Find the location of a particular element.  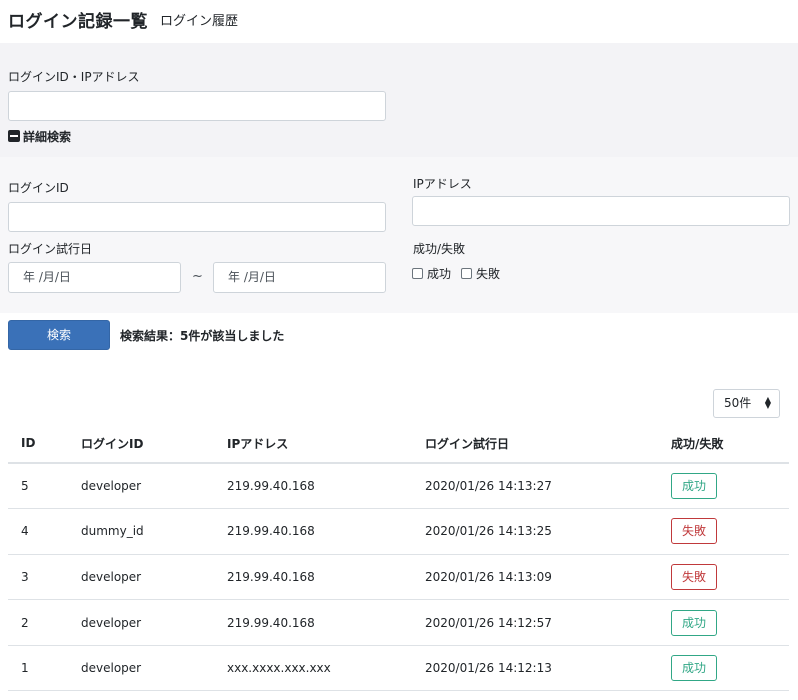

cell-date: 2020/01/26 14:12:57 is located at coordinates (535, 622).